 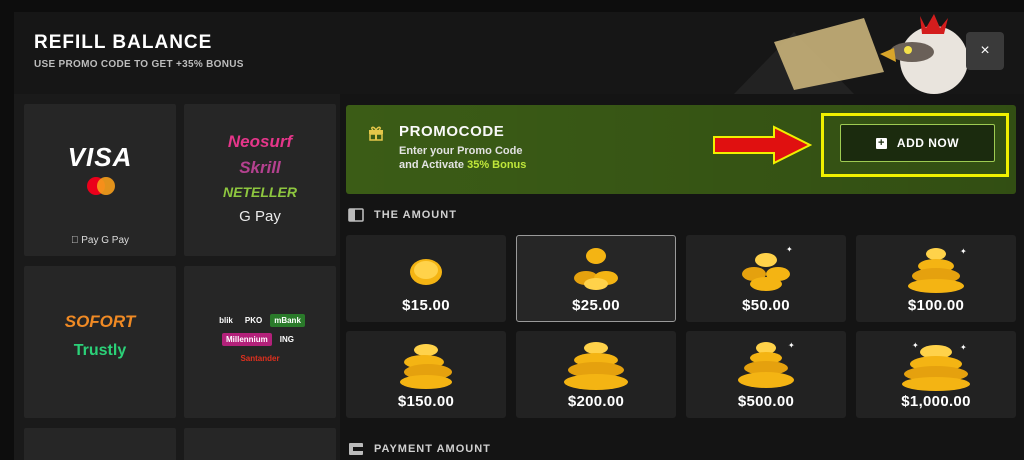 What do you see at coordinates (376, 133) in the screenshot?
I see `gift-icon` at bounding box center [376, 133].